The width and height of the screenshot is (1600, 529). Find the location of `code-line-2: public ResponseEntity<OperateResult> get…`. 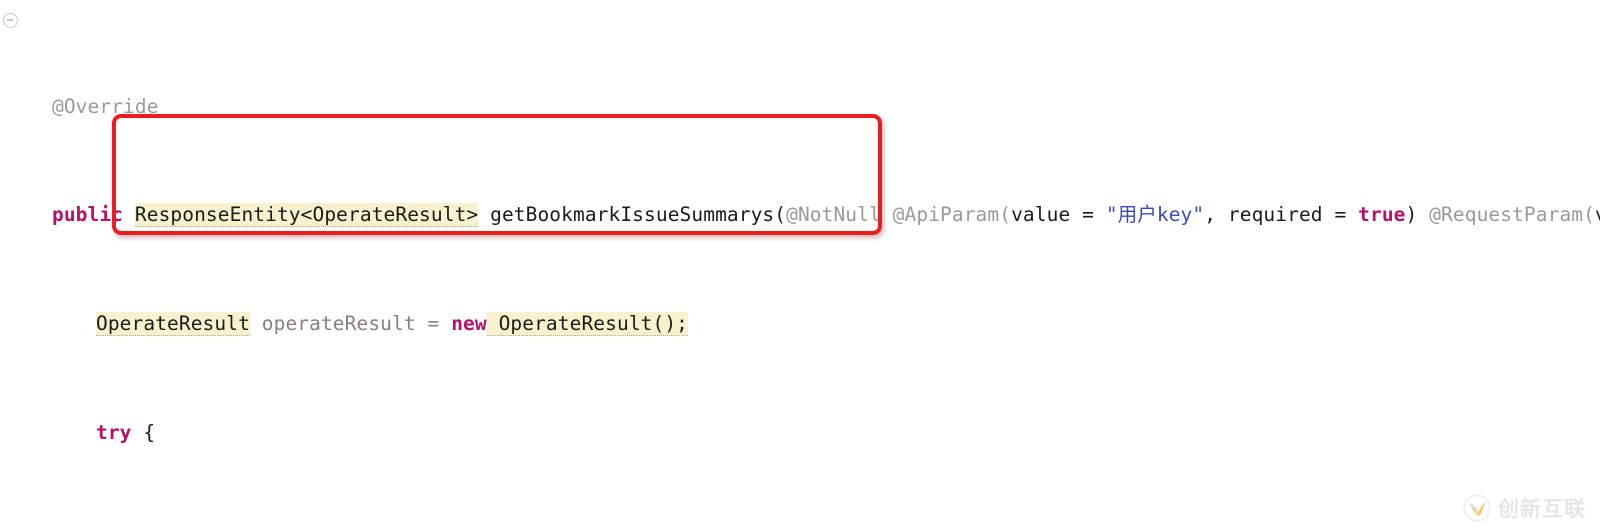

code-line-2: public ResponseEntity<OperateResult> get… is located at coordinates (826, 215).